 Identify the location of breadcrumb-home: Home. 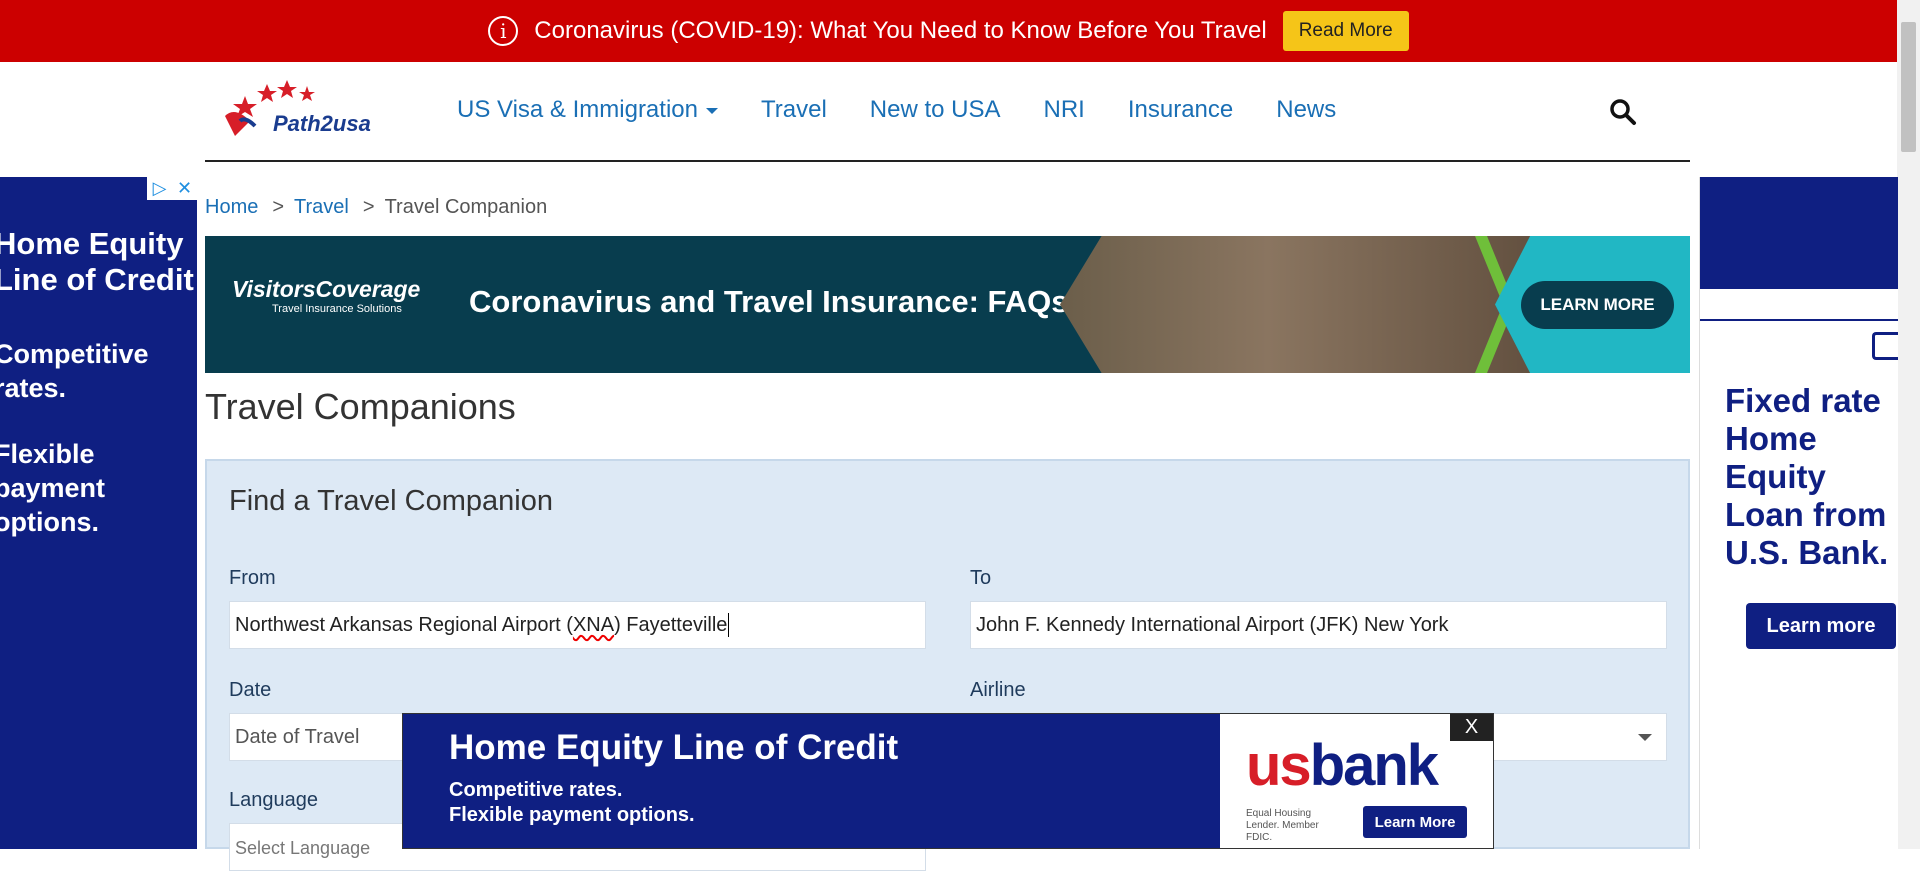
(231, 207).